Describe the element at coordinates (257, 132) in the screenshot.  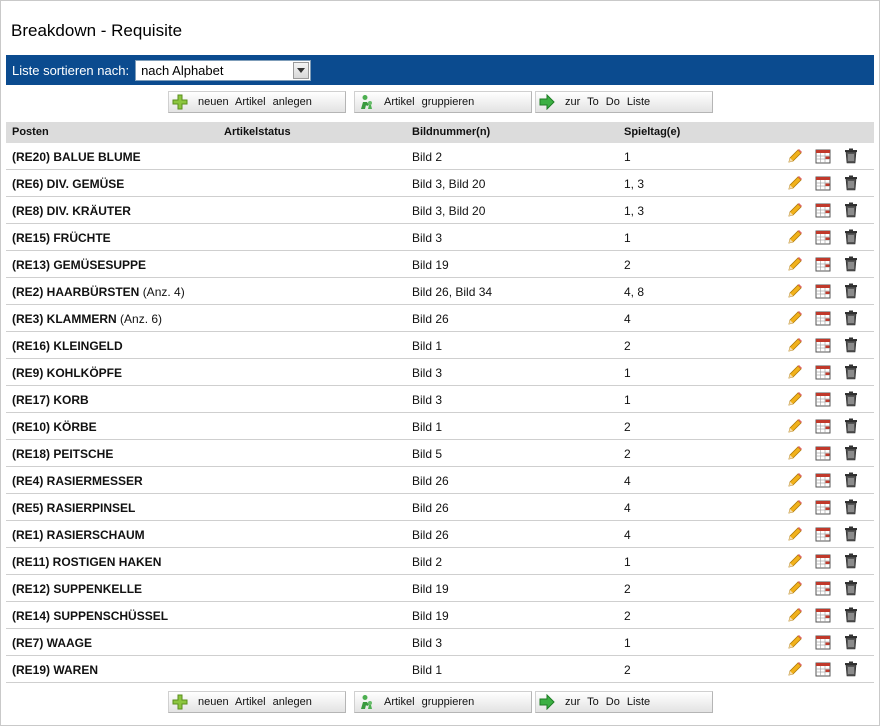
I see `column-header-artikelstatus: Artikelstatus` at that location.